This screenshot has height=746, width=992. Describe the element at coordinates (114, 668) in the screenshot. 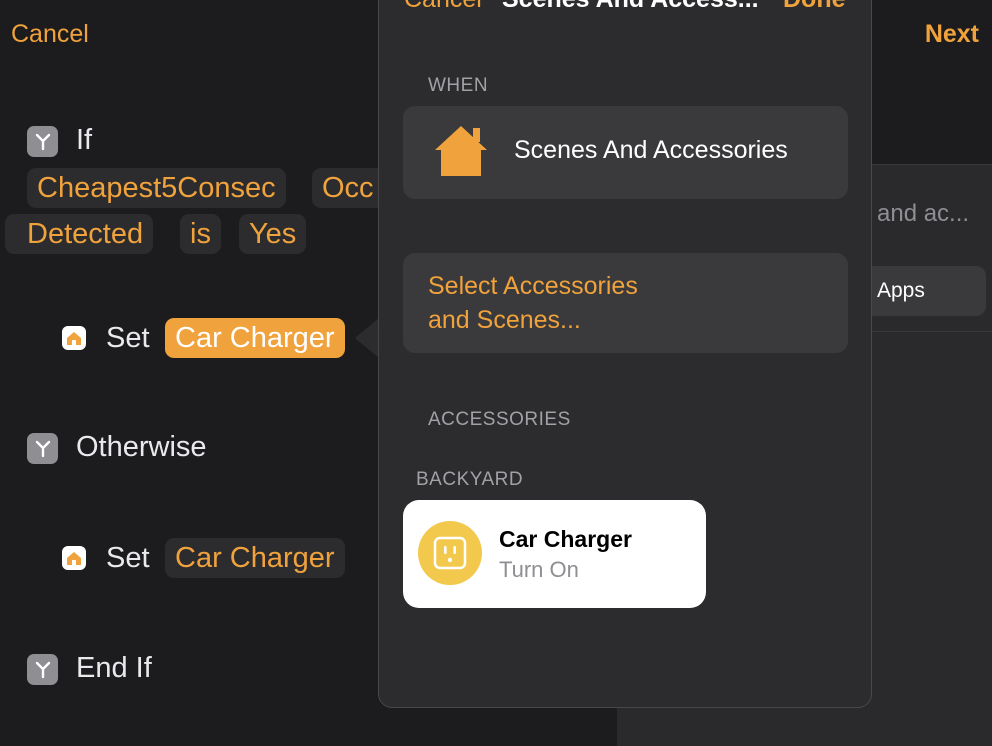

I see `end-if-label: End If` at that location.